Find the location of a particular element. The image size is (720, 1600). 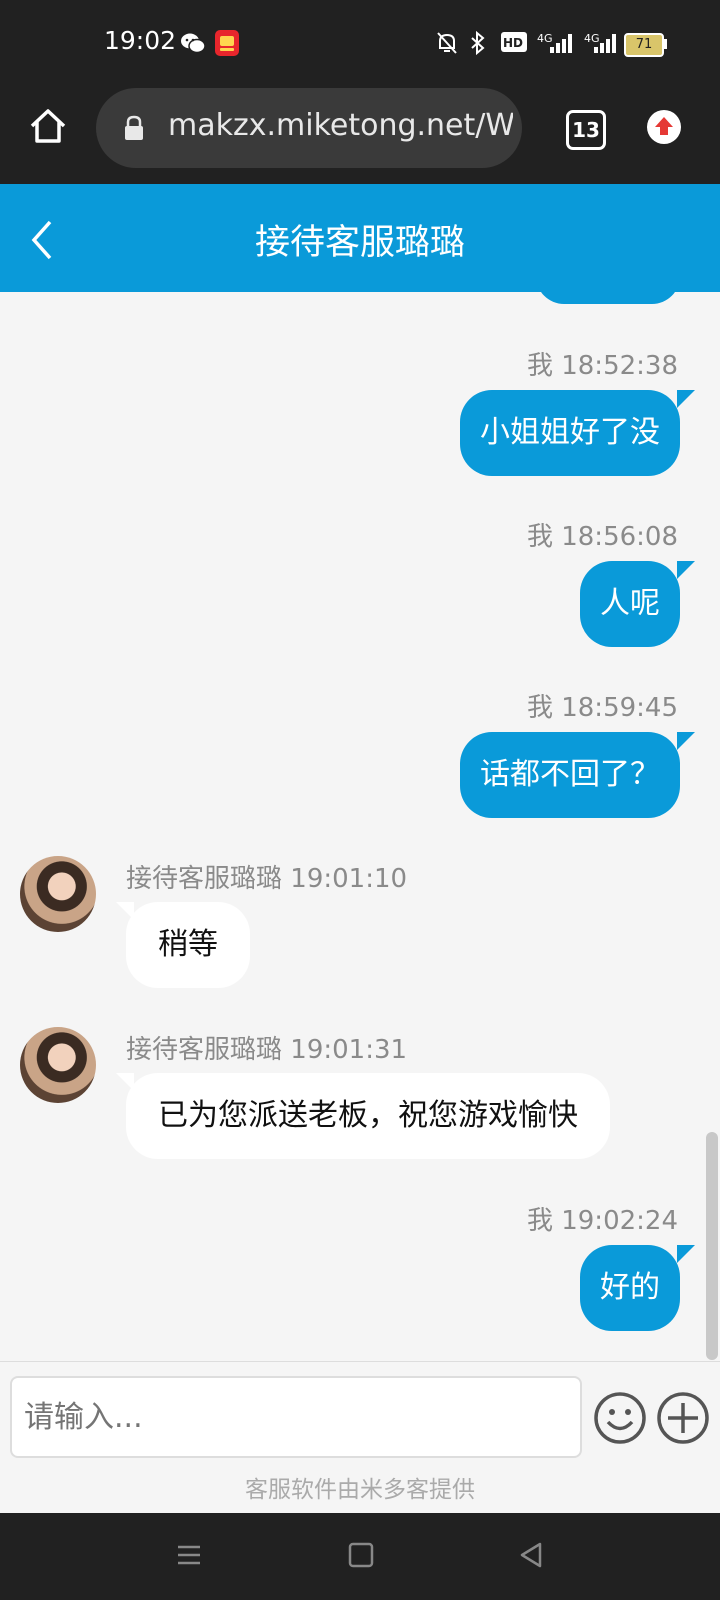

battery-tip is located at coordinates (665, 44).